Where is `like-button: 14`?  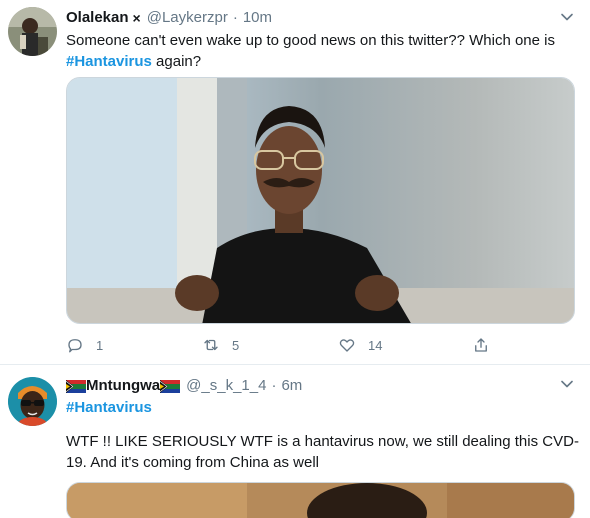
like-button: 14 is located at coordinates (360, 345).